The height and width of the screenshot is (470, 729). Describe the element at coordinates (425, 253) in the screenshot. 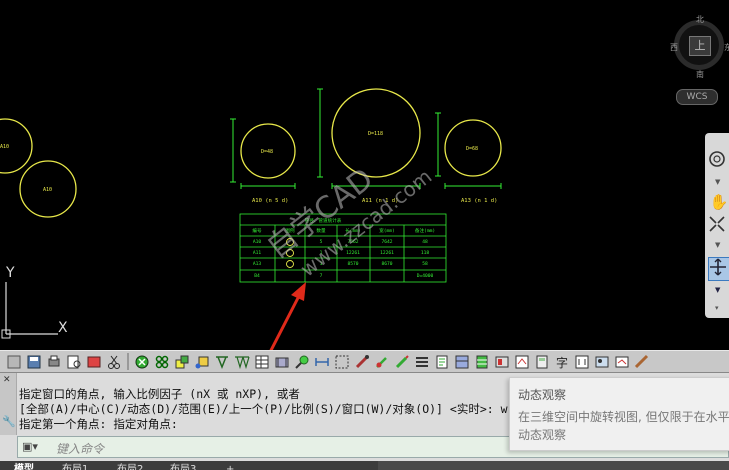

I see `table-cell: 118` at that location.